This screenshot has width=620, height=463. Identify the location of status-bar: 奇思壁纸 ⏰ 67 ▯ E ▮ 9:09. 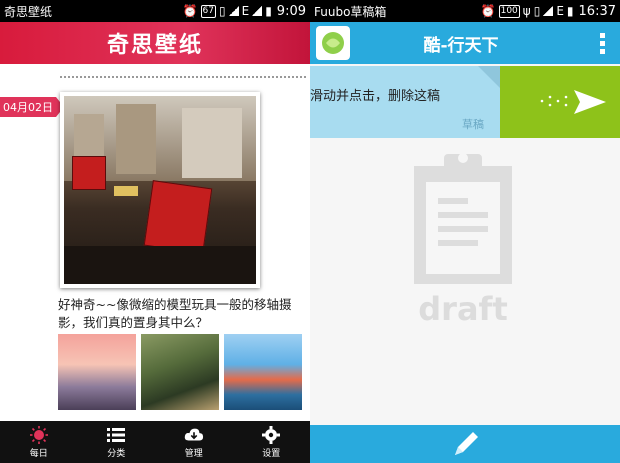
(155, 11).